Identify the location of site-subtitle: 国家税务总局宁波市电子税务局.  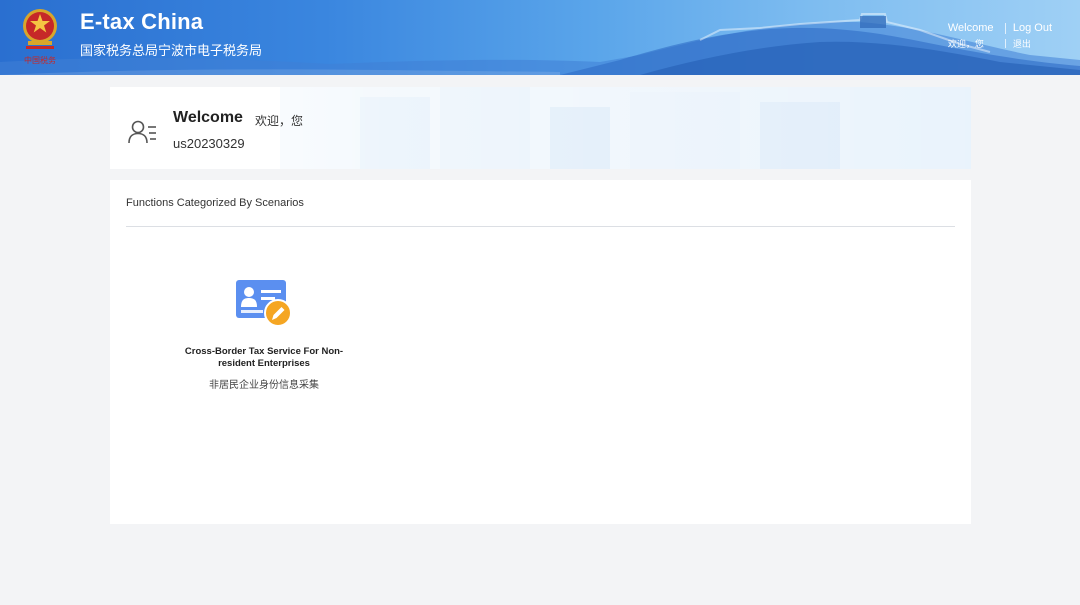
(171, 51).